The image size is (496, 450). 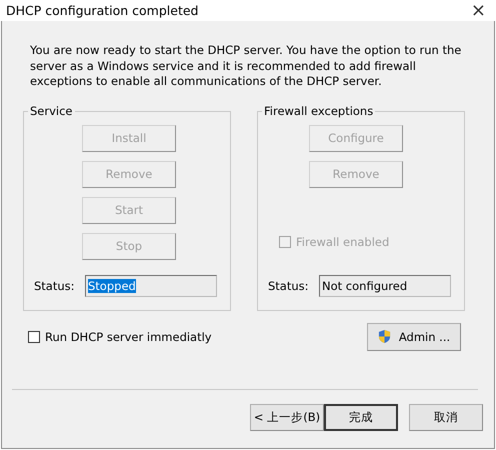 I want to click on status-field: Not configured, so click(x=385, y=285).